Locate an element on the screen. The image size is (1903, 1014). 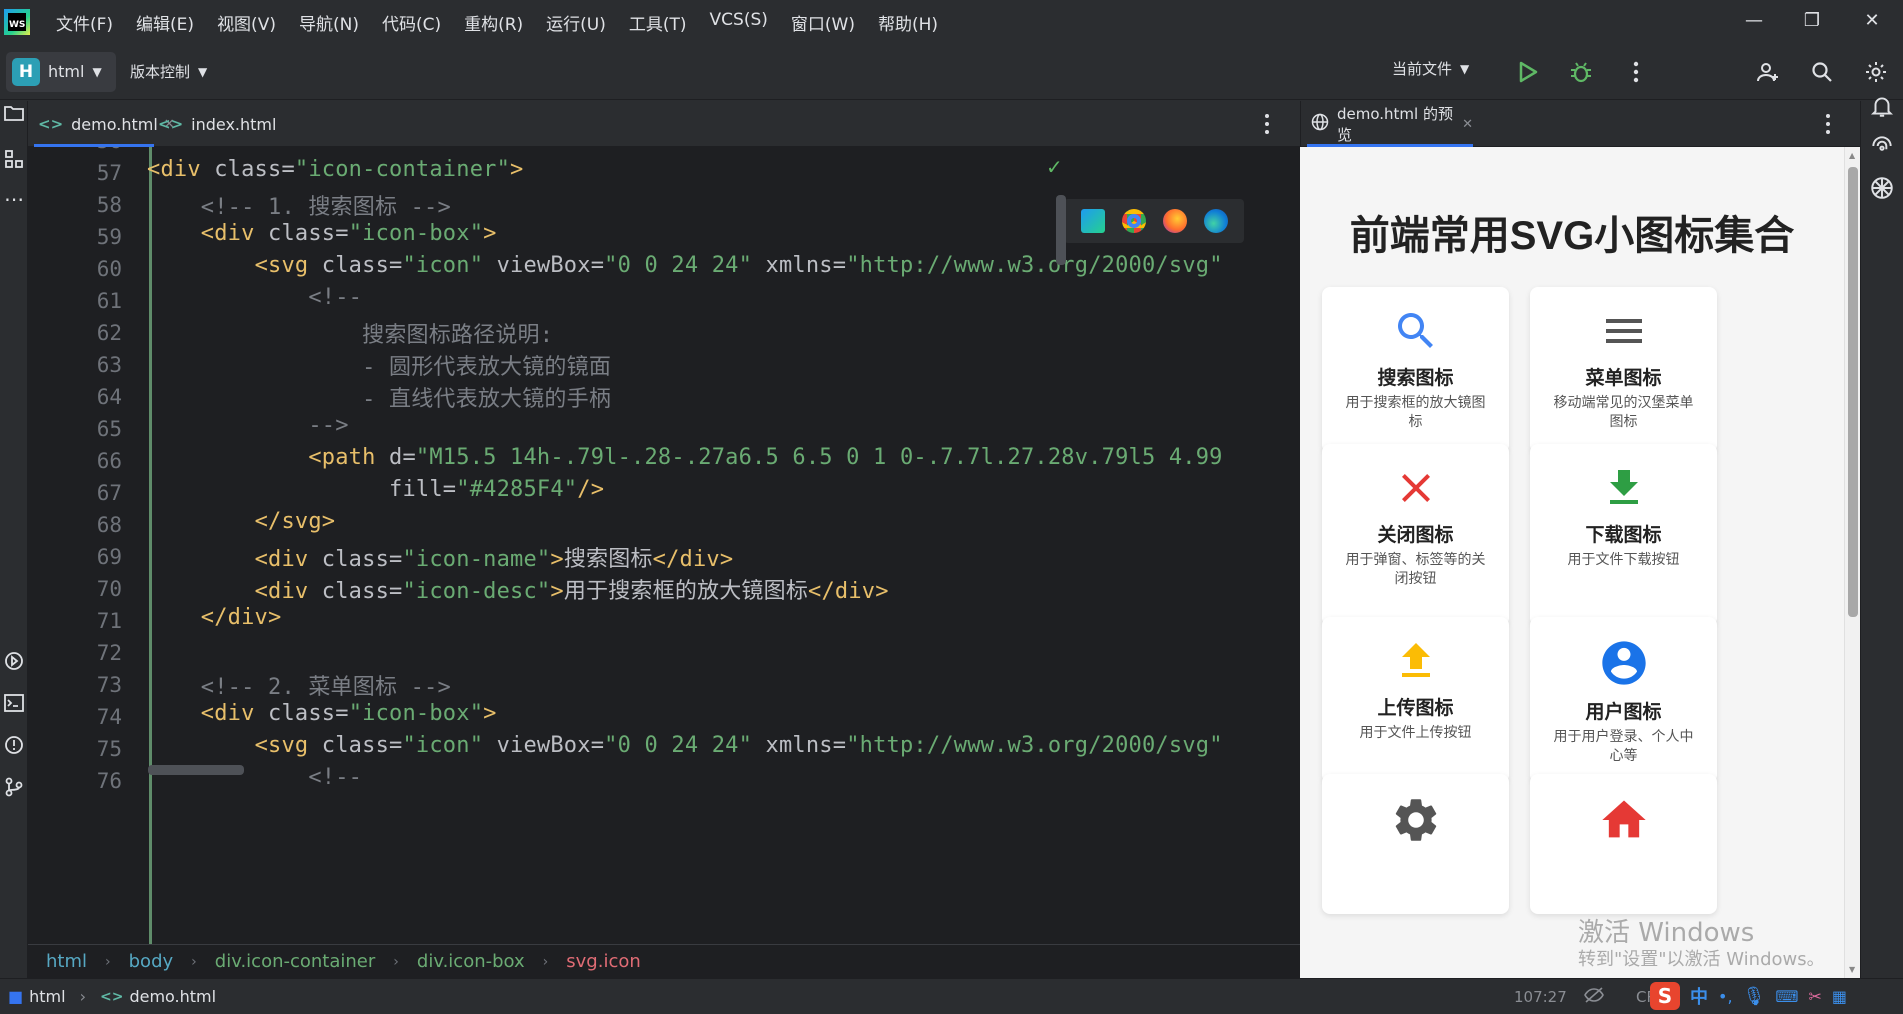
menu-item: 帮助(H) is located at coordinates (908, 22).